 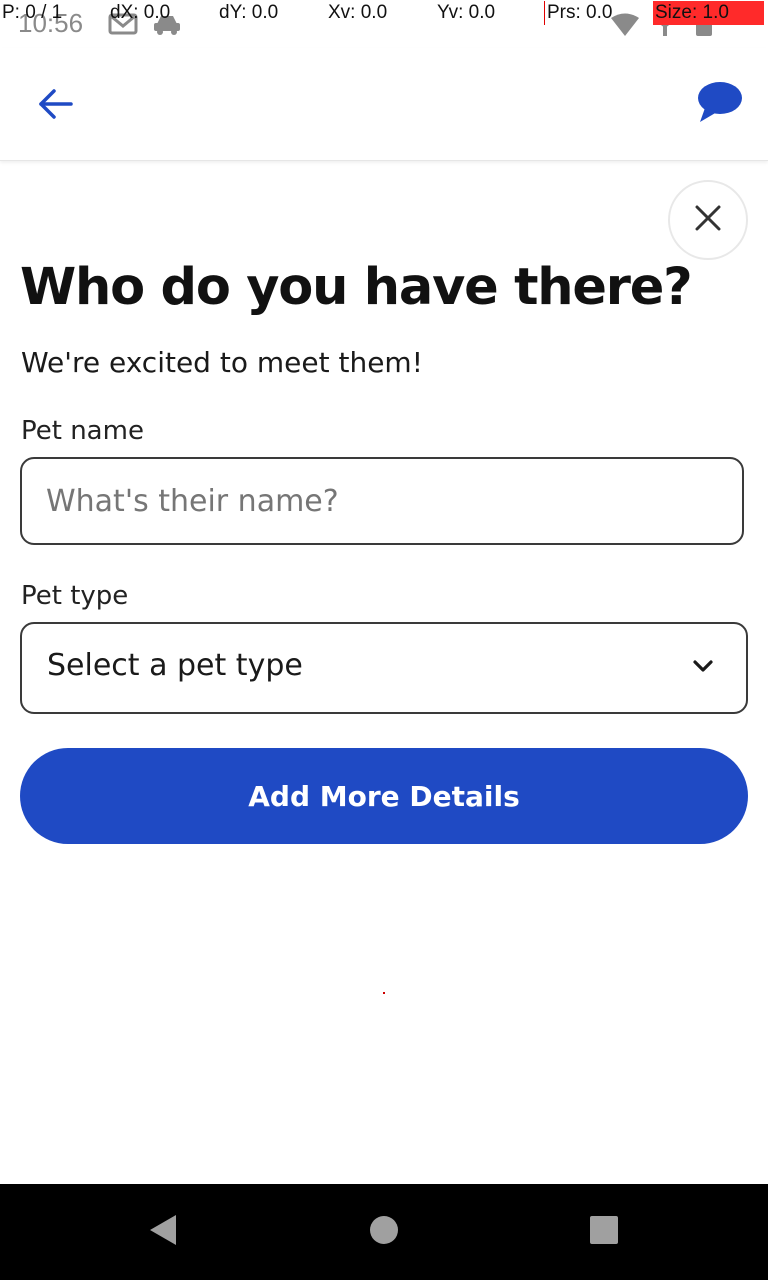 I want to click on back-button, so click(x=56, y=106).